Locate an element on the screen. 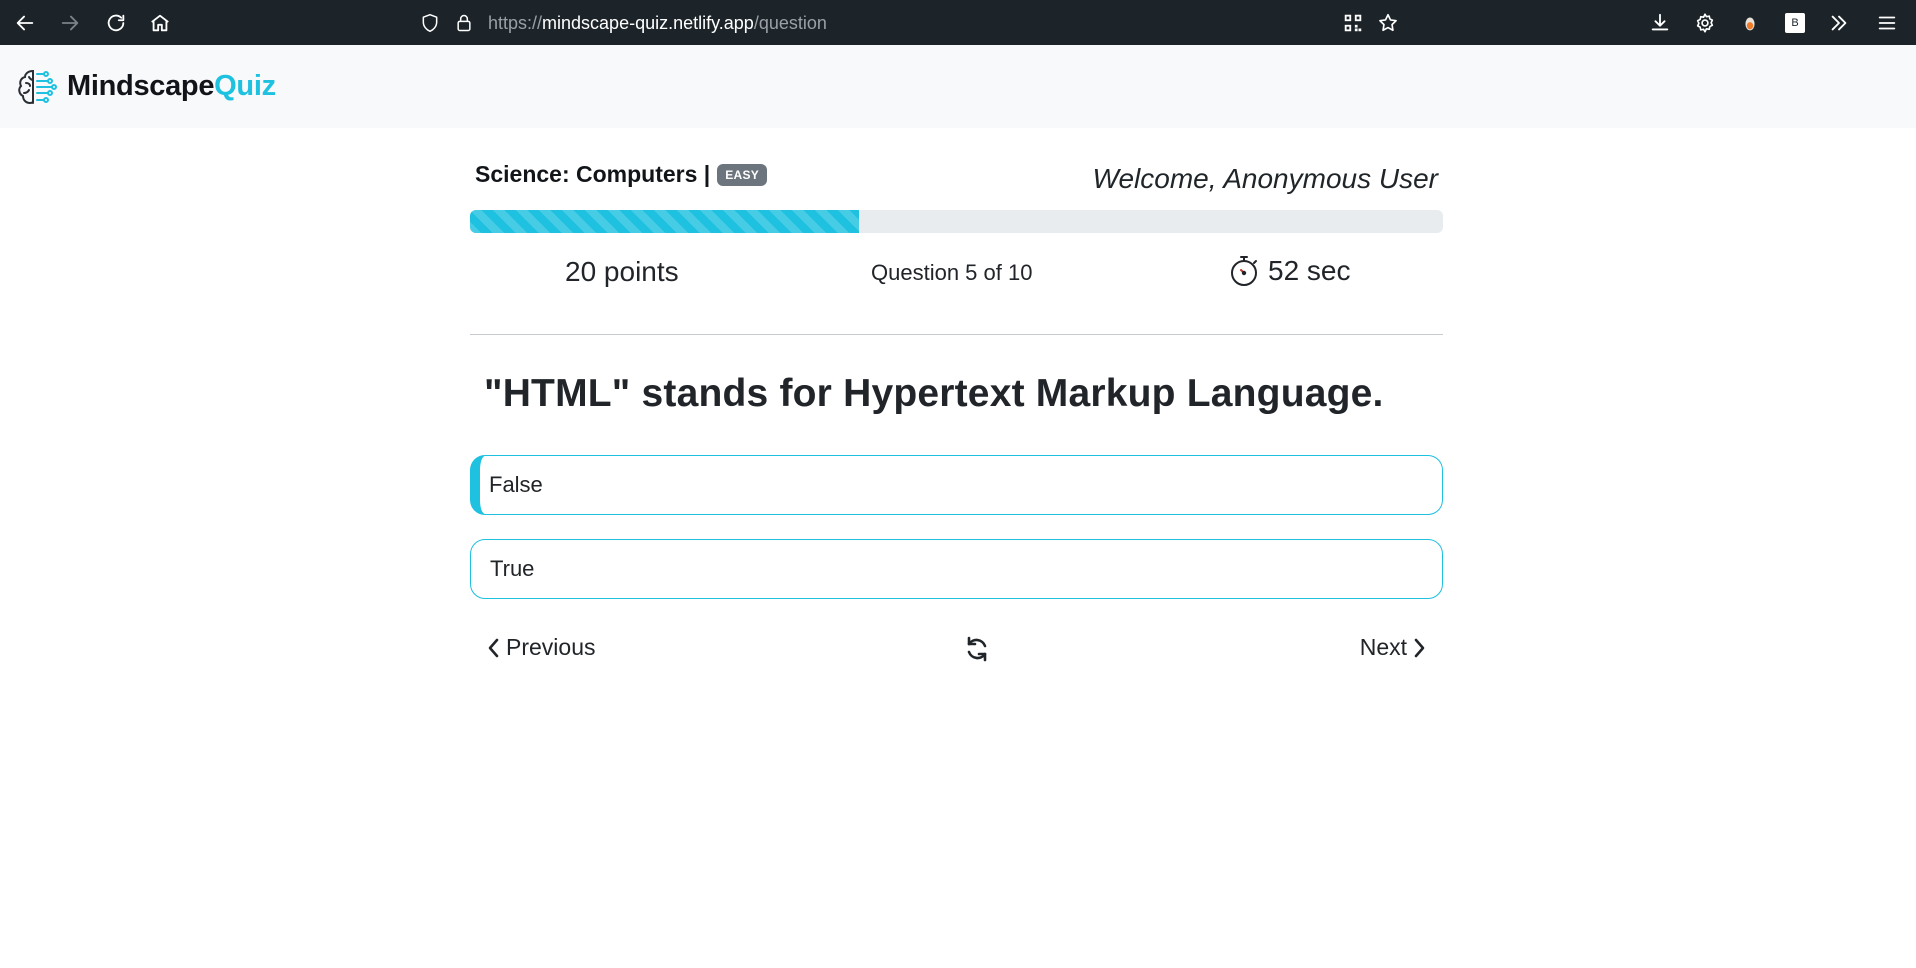  quiz-progress-fill is located at coordinates (665, 221).